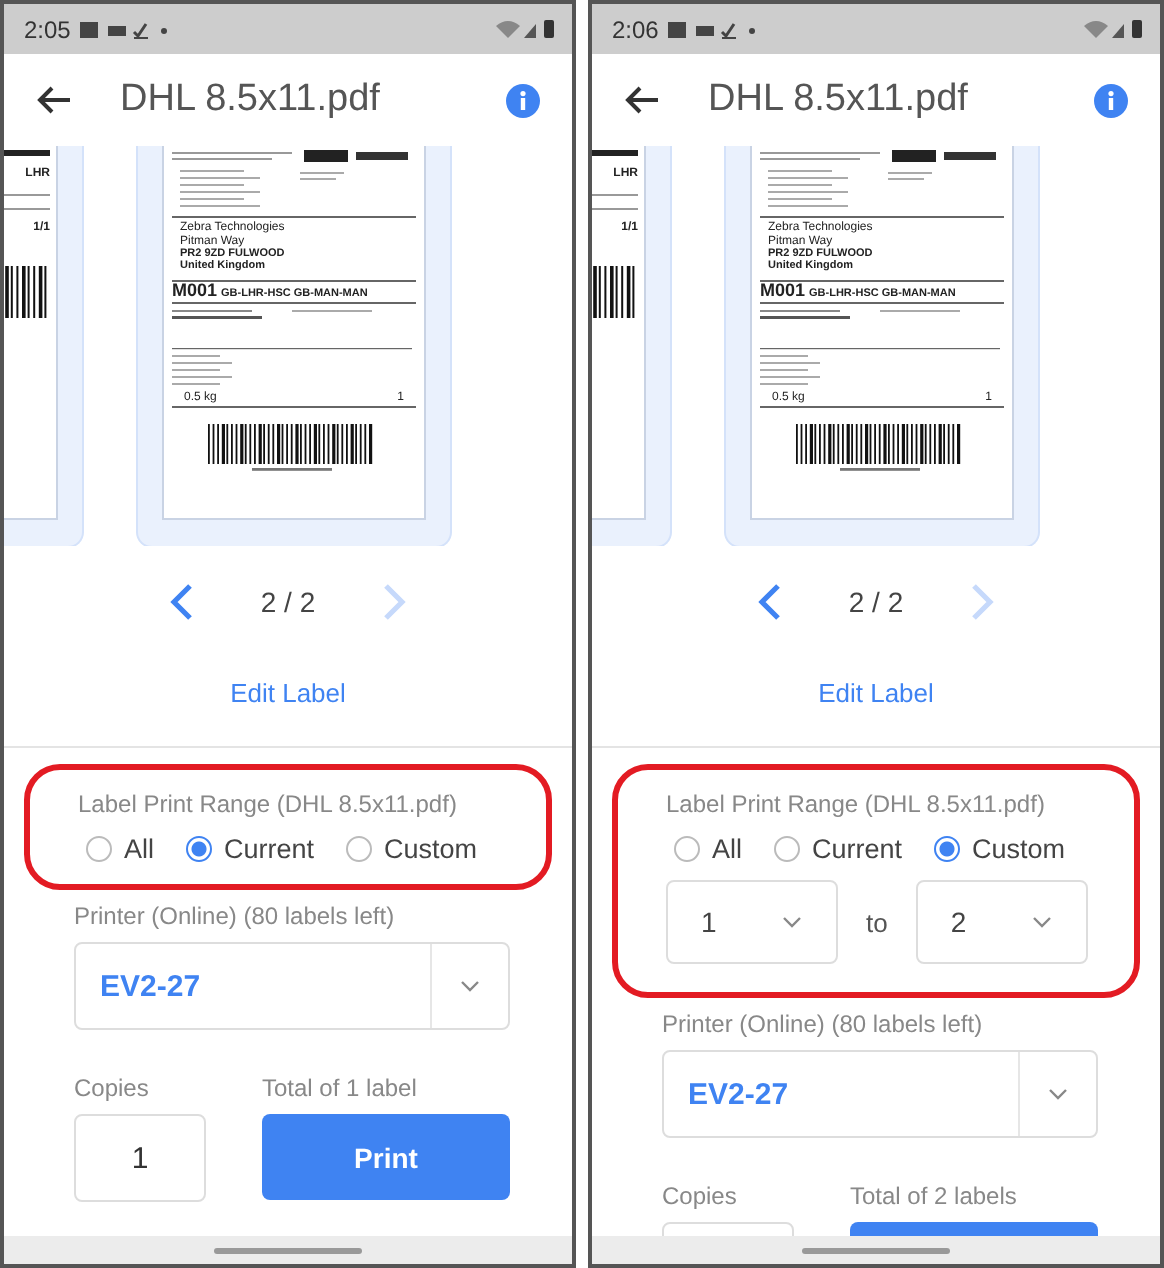  I want to click on total-labels-text: Total of 1 label, so click(340, 1088).